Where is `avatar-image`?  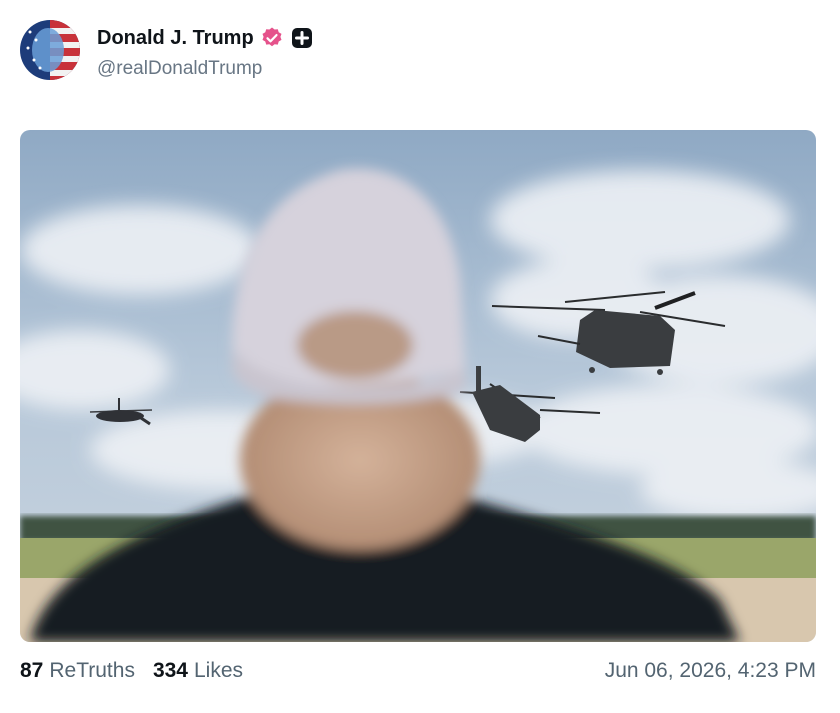 avatar-image is located at coordinates (50, 50).